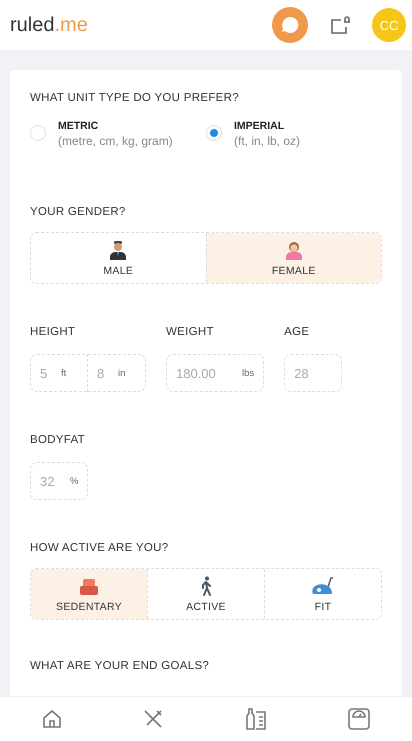  I want to click on gender-option: FEMALE, so click(293, 258).